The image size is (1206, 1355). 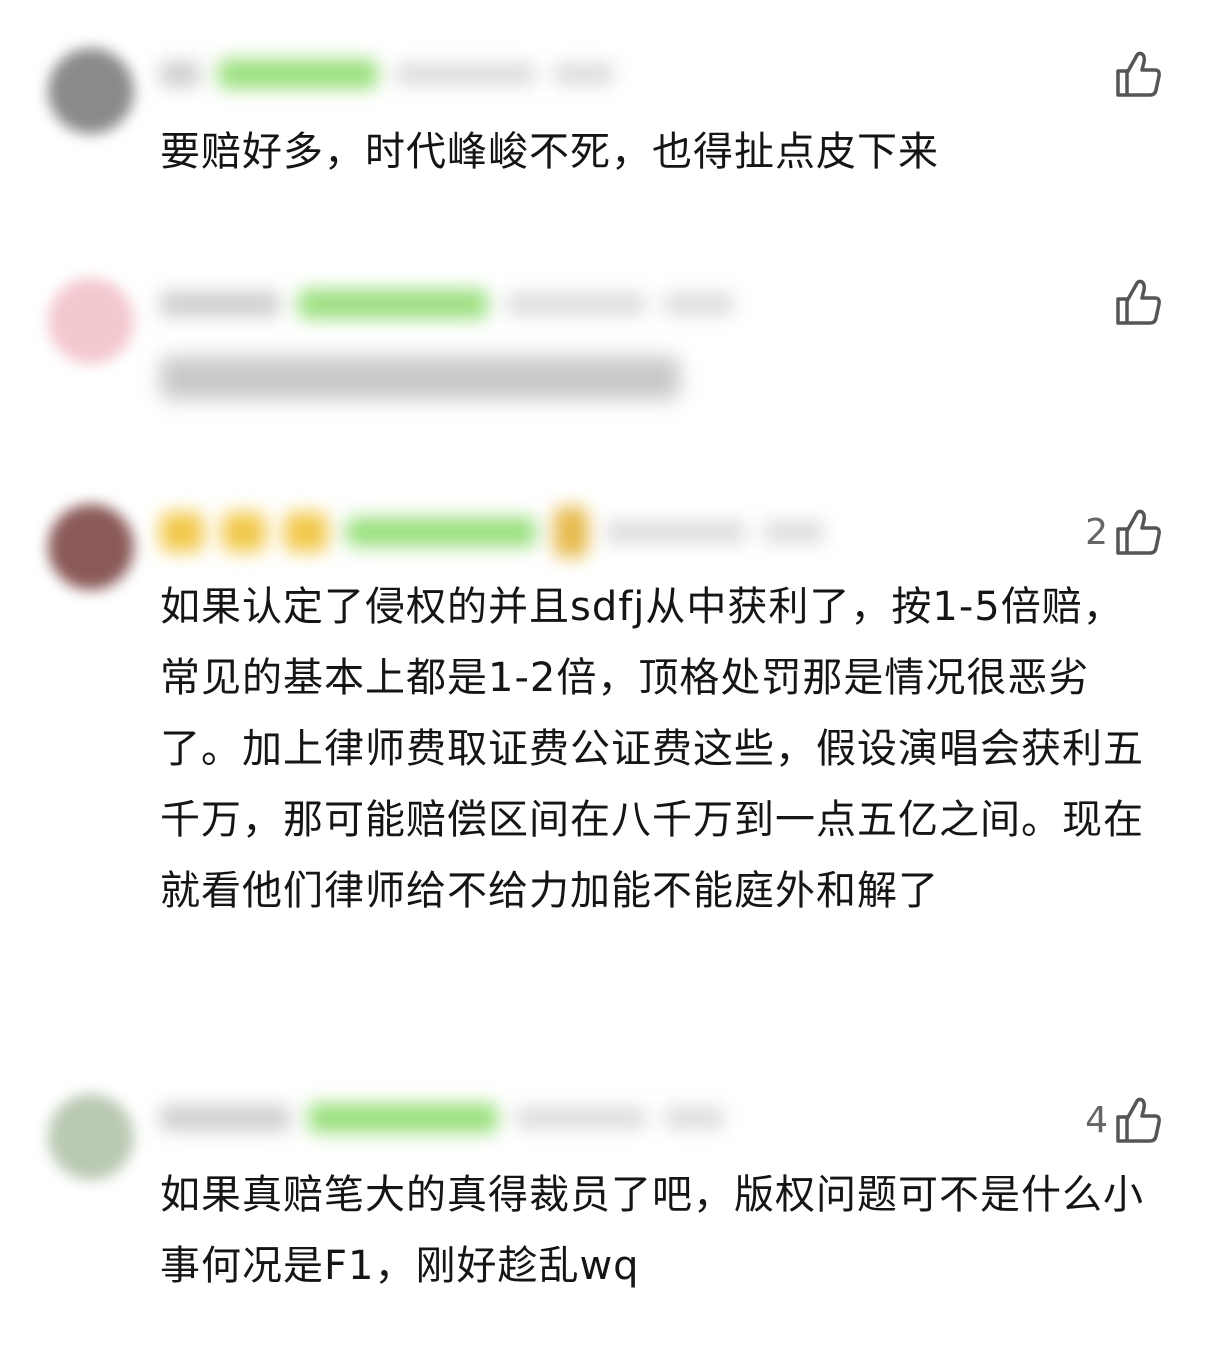 I want to click on comment-text-blurred, so click(x=420, y=378).